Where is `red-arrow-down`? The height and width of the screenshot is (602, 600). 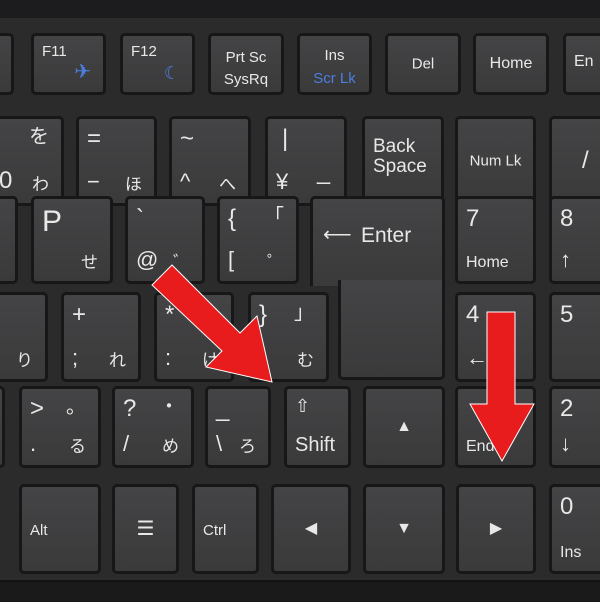
red-arrow-down is located at coordinates (502, 387).